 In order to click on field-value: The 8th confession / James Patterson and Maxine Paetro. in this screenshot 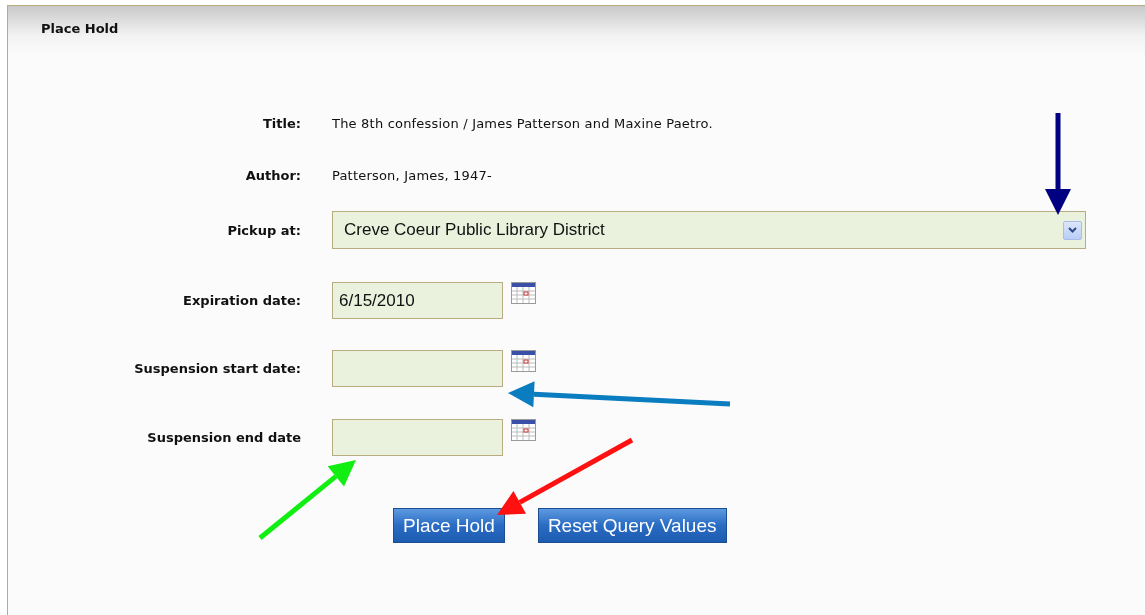, I will do `click(522, 123)`.